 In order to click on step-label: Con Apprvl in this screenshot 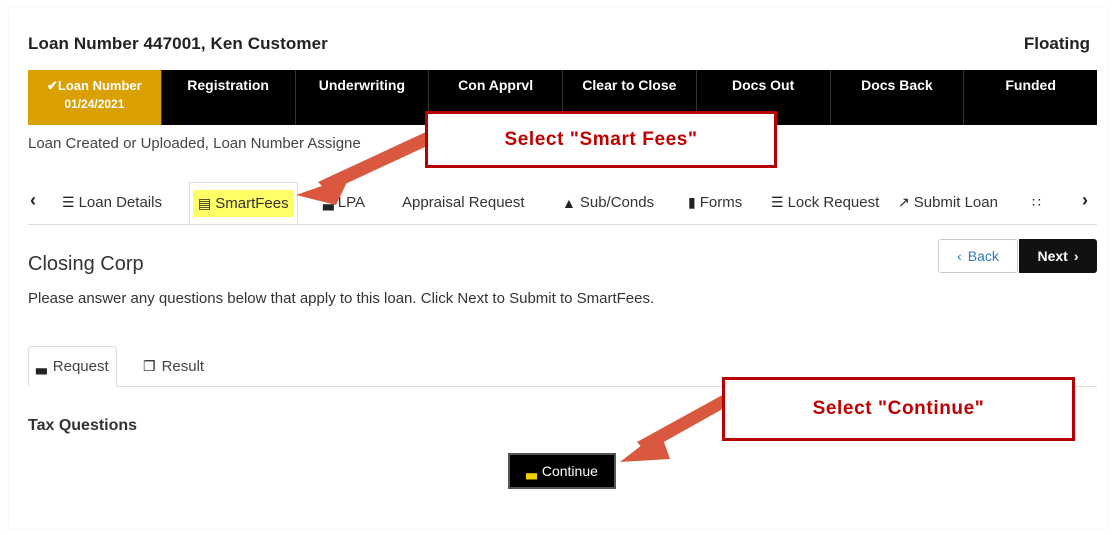, I will do `click(496, 85)`.